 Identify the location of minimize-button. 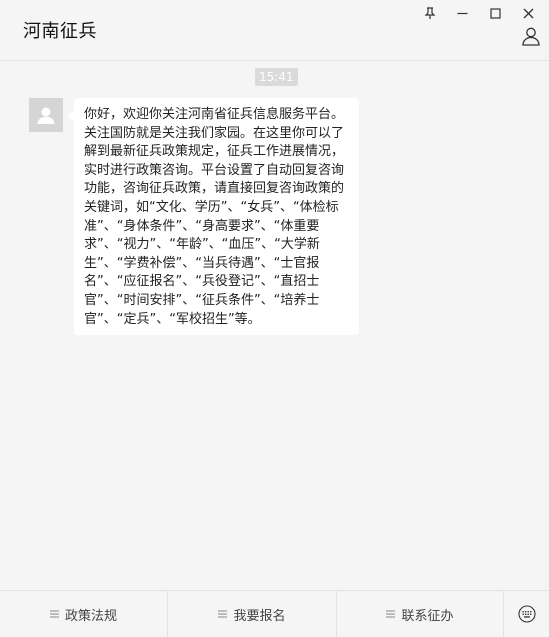
(462, 13).